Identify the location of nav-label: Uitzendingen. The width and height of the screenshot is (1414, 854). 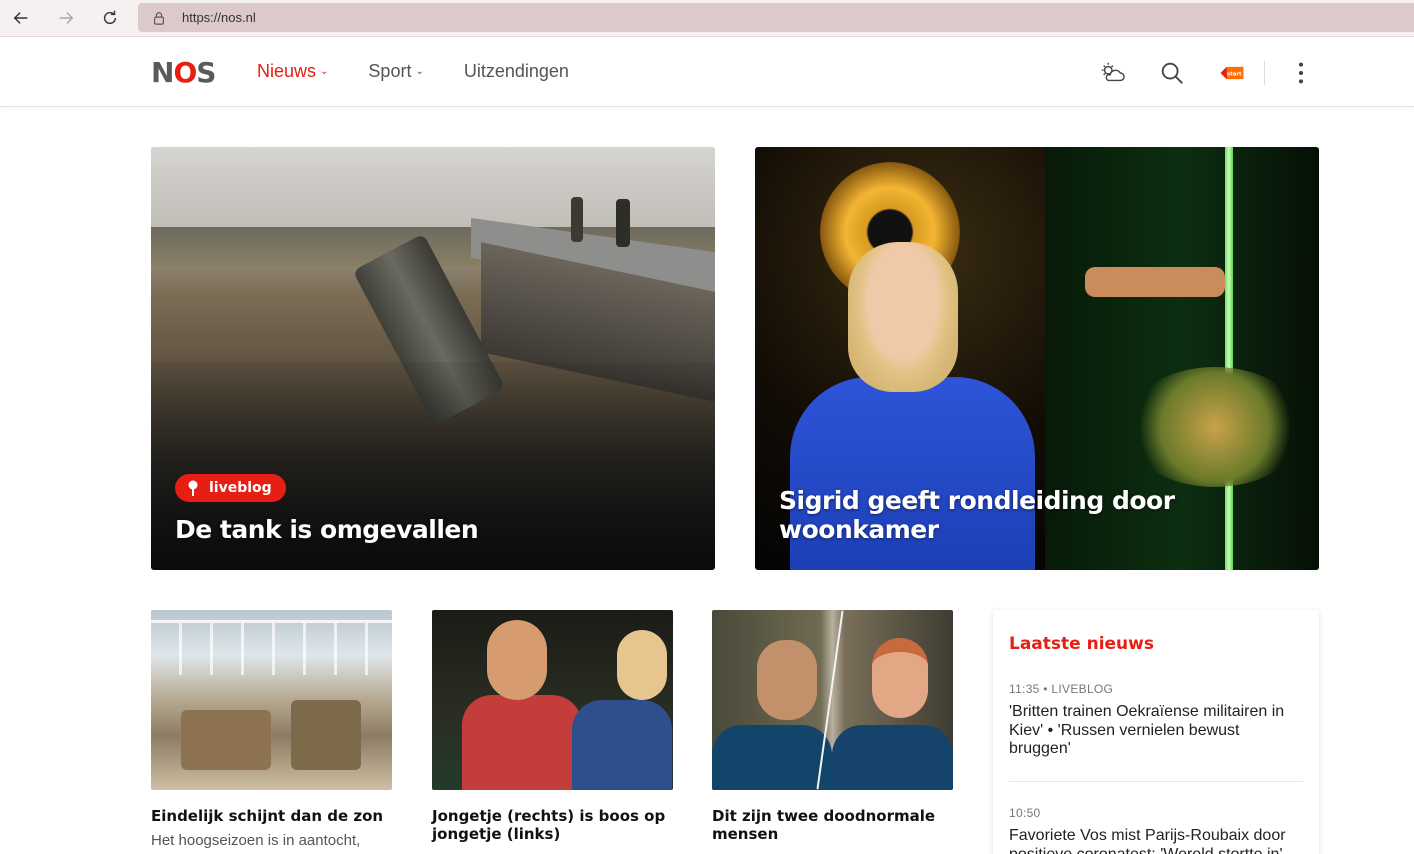
(516, 71).